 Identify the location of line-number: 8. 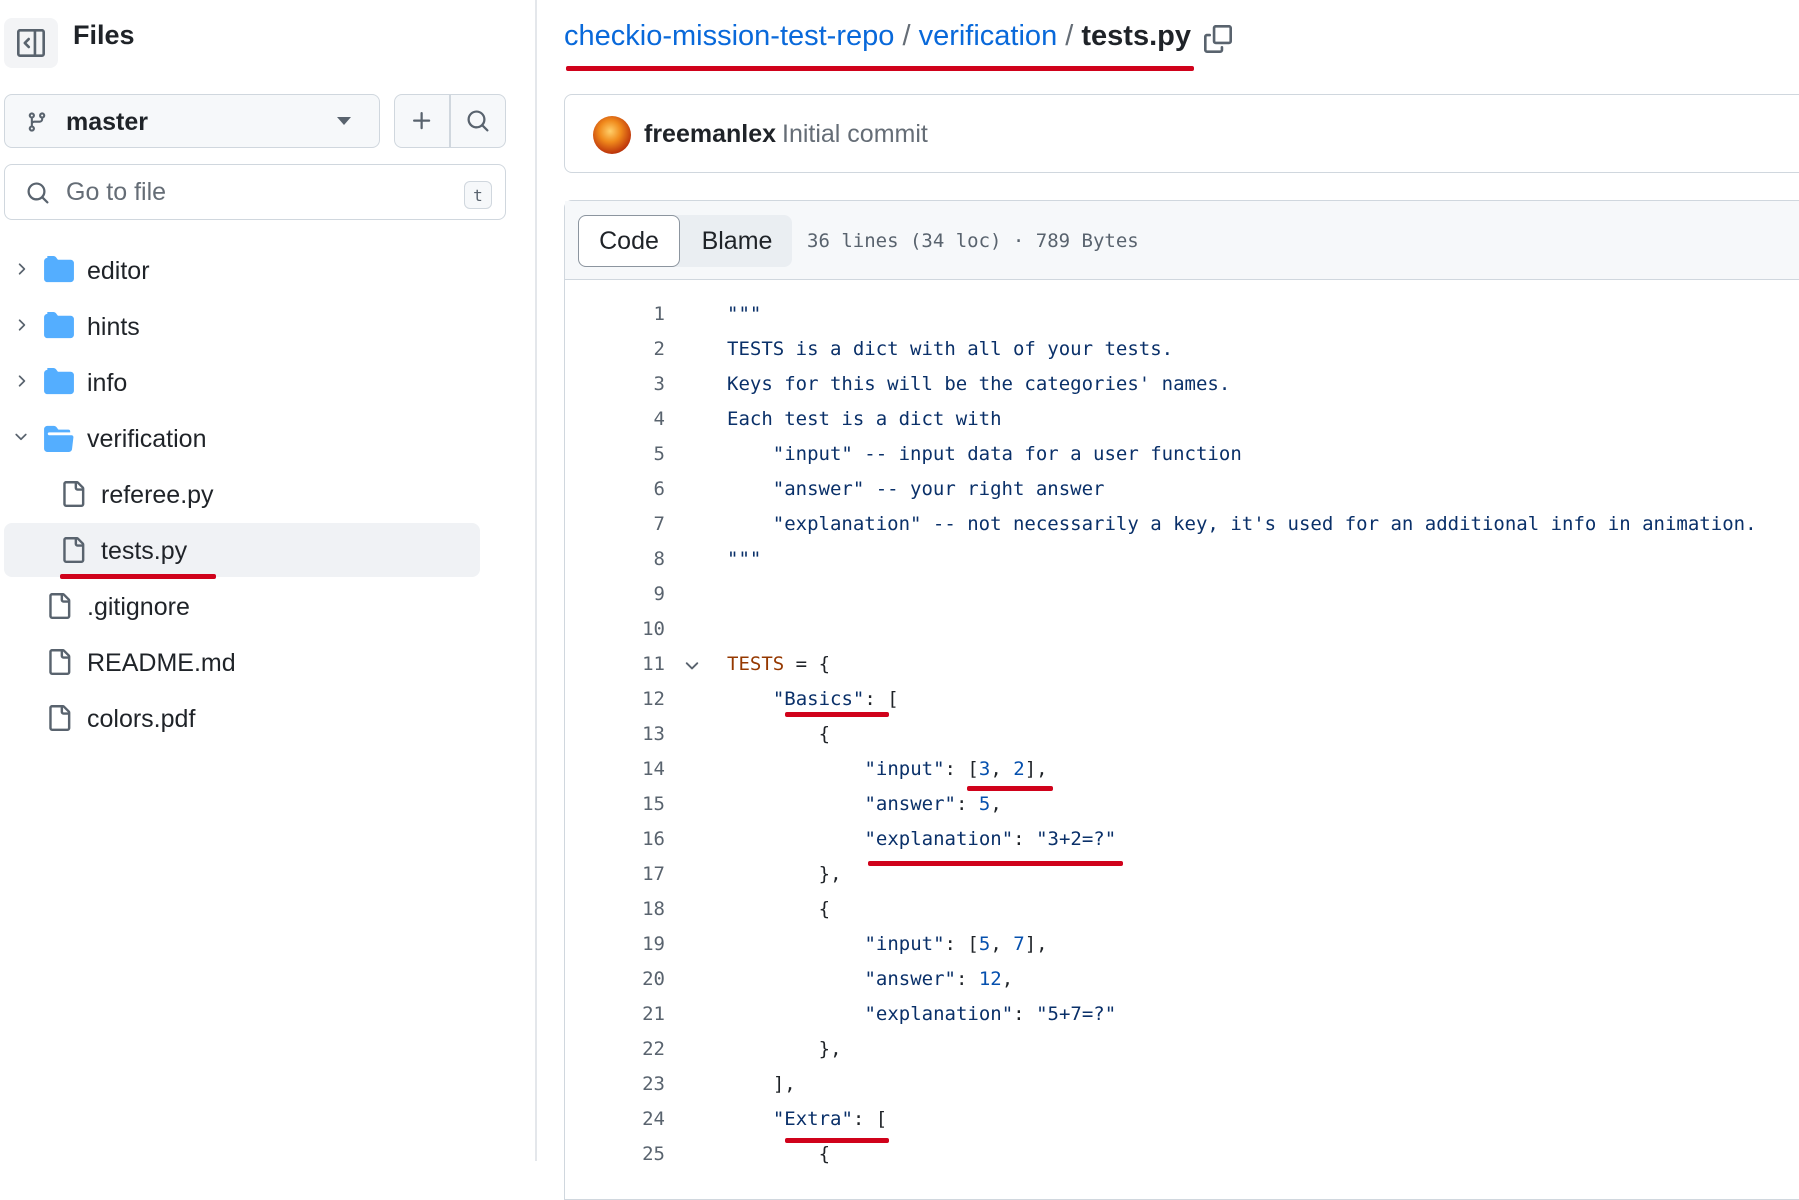
(615, 559).